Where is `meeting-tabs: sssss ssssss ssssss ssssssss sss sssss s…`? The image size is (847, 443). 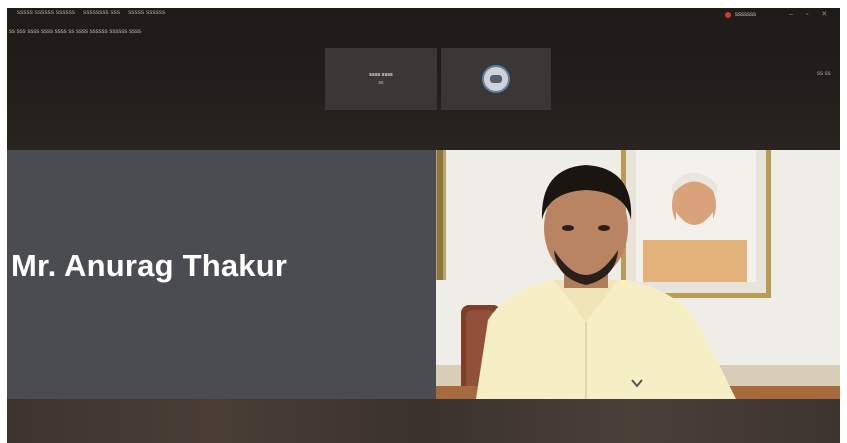 meeting-tabs: sssss ssssss ssssss ssssssss sss sssss s… is located at coordinates (91, 13).